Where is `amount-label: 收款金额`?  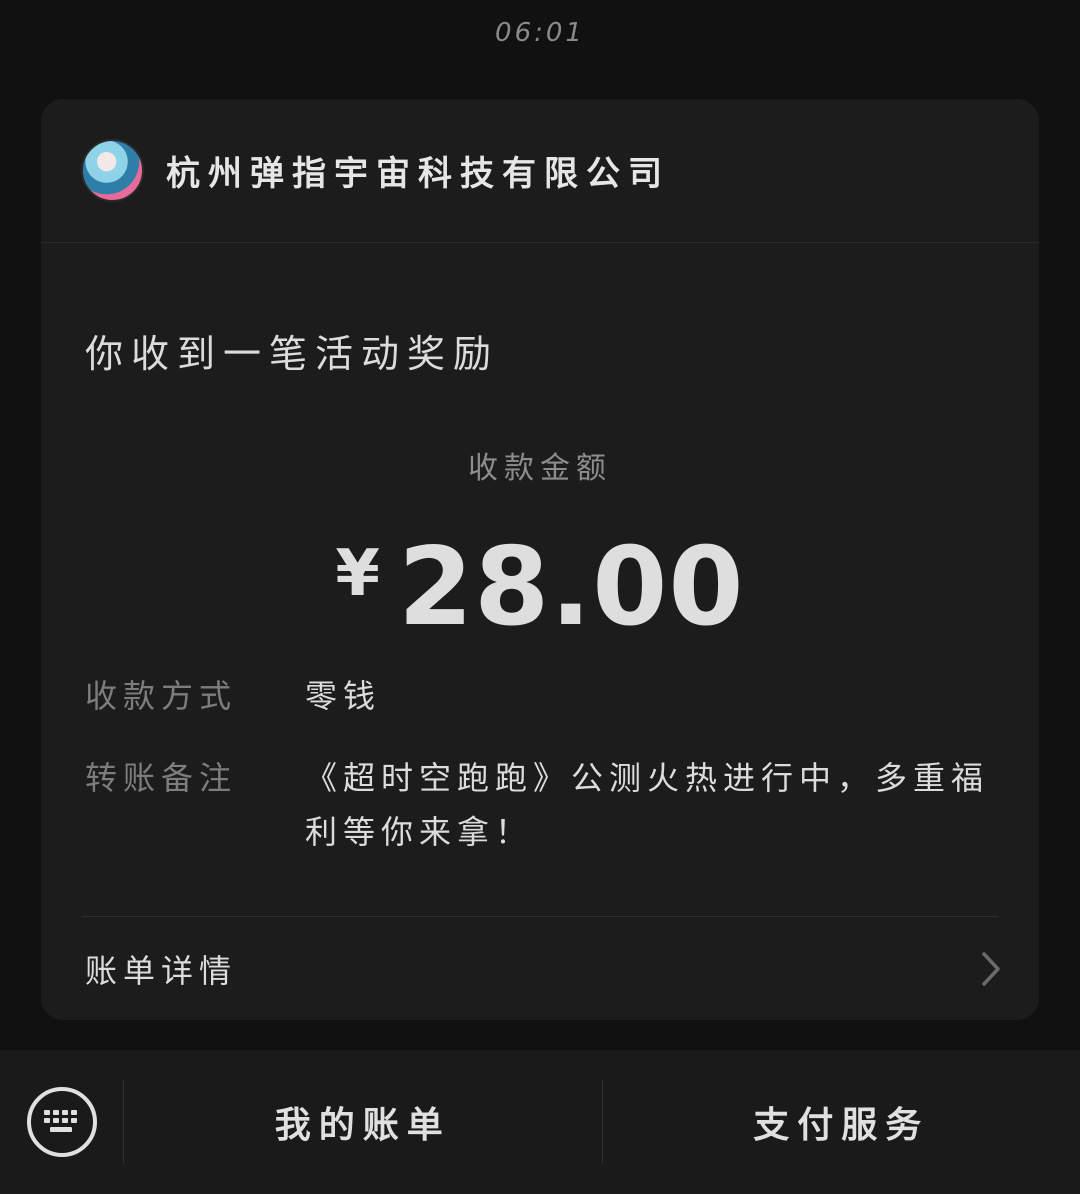
amount-label: 收款金额 is located at coordinates (540, 468).